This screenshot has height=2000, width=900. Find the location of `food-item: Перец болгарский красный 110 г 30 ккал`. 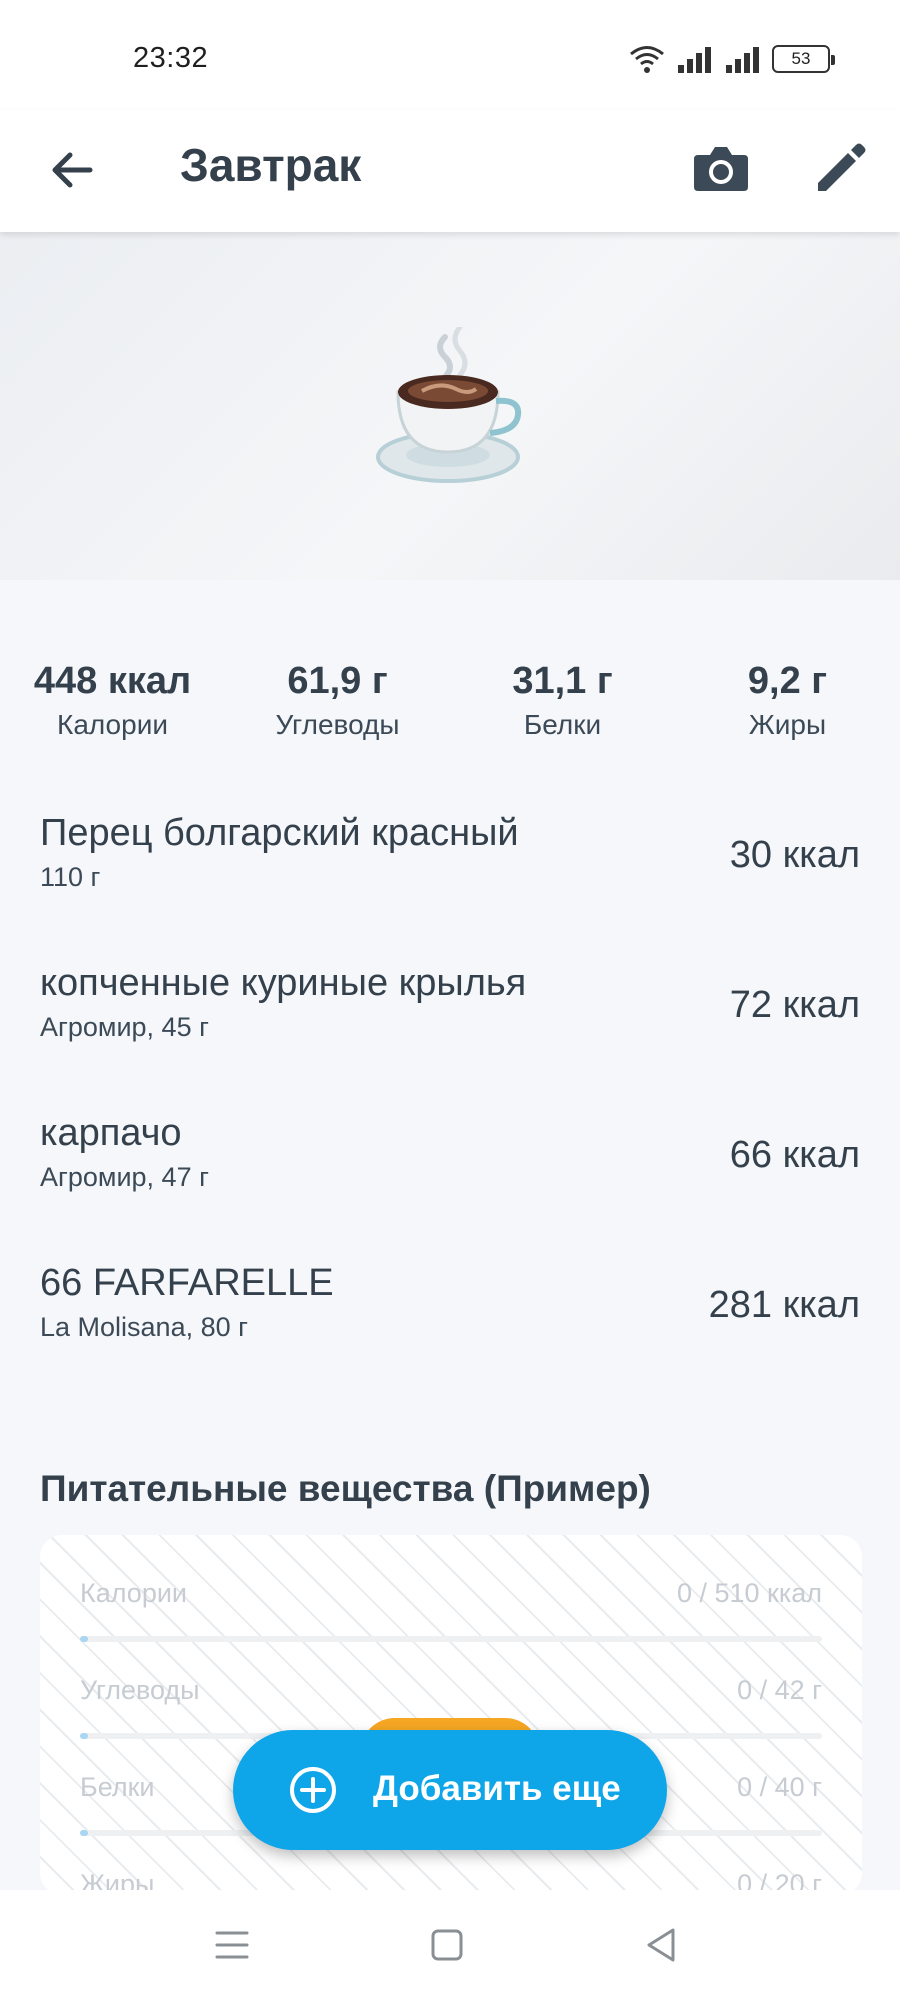

food-item: Перец болгарский красный 110 г 30 ккал is located at coordinates (450, 867).